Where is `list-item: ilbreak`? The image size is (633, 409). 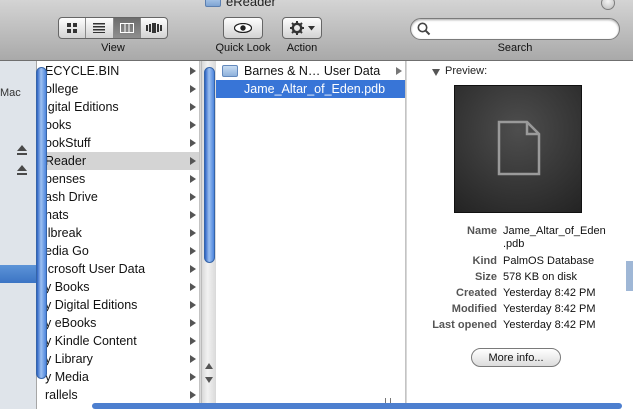 list-item: ilbreak is located at coordinates (118, 233).